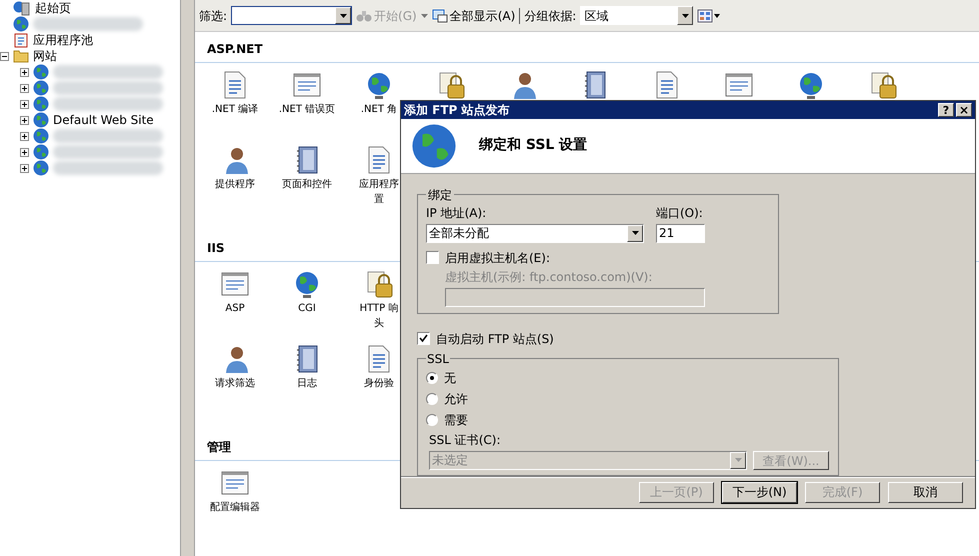  Describe the element at coordinates (709, 15) in the screenshot. I see `view-icon` at that location.